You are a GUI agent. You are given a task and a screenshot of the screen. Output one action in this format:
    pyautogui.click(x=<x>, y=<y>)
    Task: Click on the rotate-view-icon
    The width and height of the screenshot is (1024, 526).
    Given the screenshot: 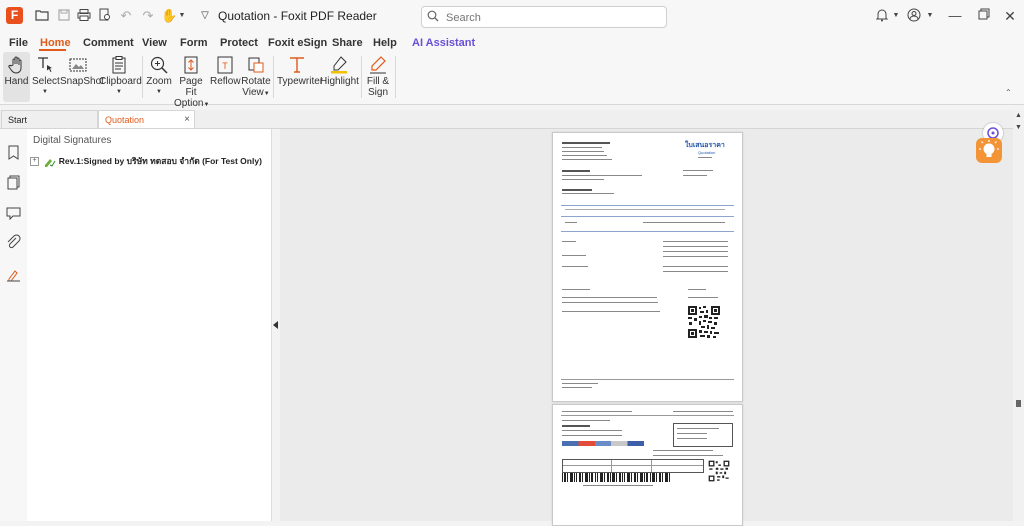 What is the action you would take?
    pyautogui.click(x=256, y=65)
    